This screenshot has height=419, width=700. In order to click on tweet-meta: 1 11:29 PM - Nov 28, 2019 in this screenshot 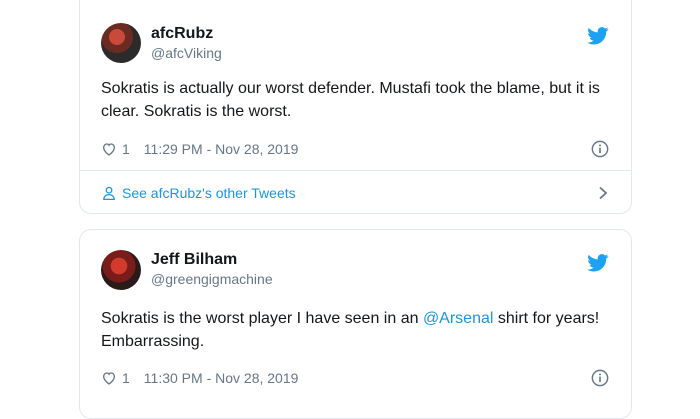, I will do `click(199, 149)`.